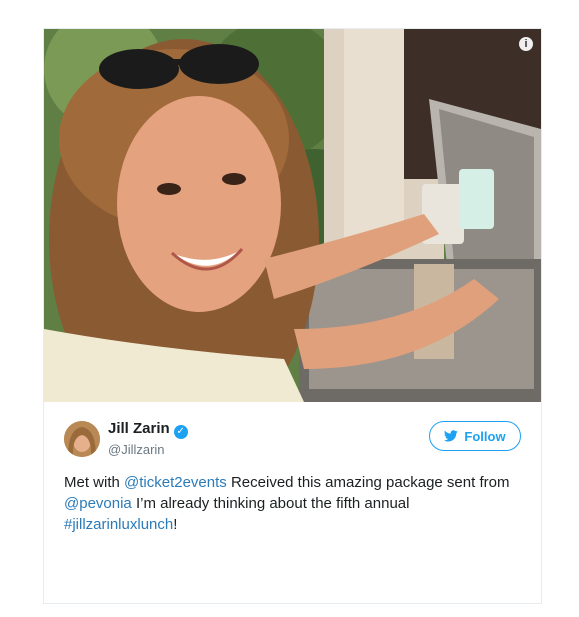 Image resolution: width=579 pixels, height=617 pixels. What do you see at coordinates (368, 482) in the screenshot?
I see `tweet-text-part: Received this amazing package sent from` at bounding box center [368, 482].